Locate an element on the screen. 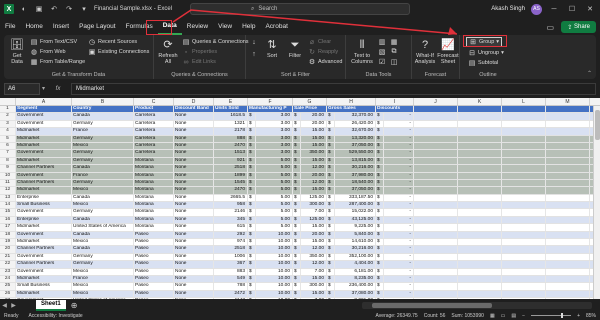  row-header: 5 is located at coordinates (8, 138).